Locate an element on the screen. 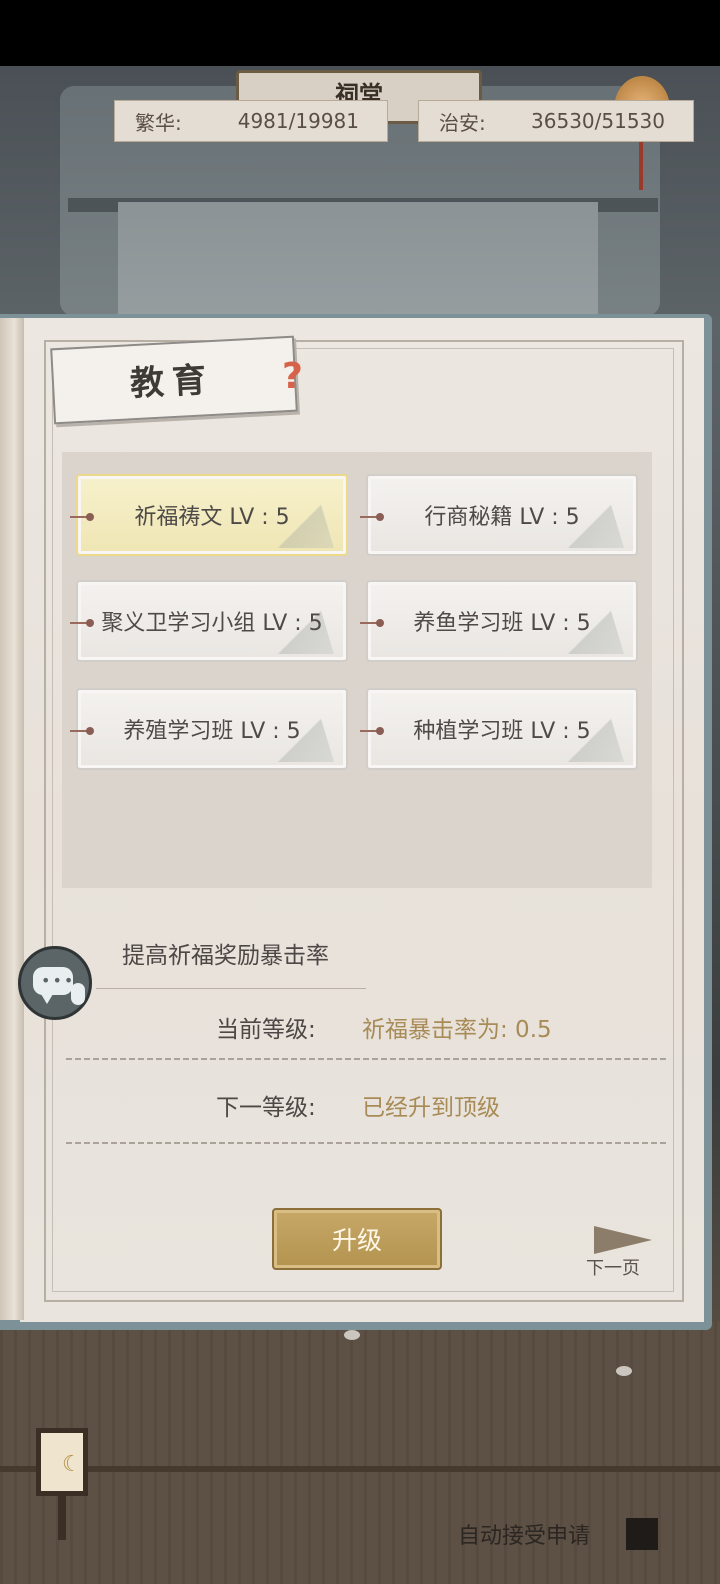 Image resolution: width=720 pixels, height=1584 pixels. arrow-right-icon is located at coordinates (623, 1240).